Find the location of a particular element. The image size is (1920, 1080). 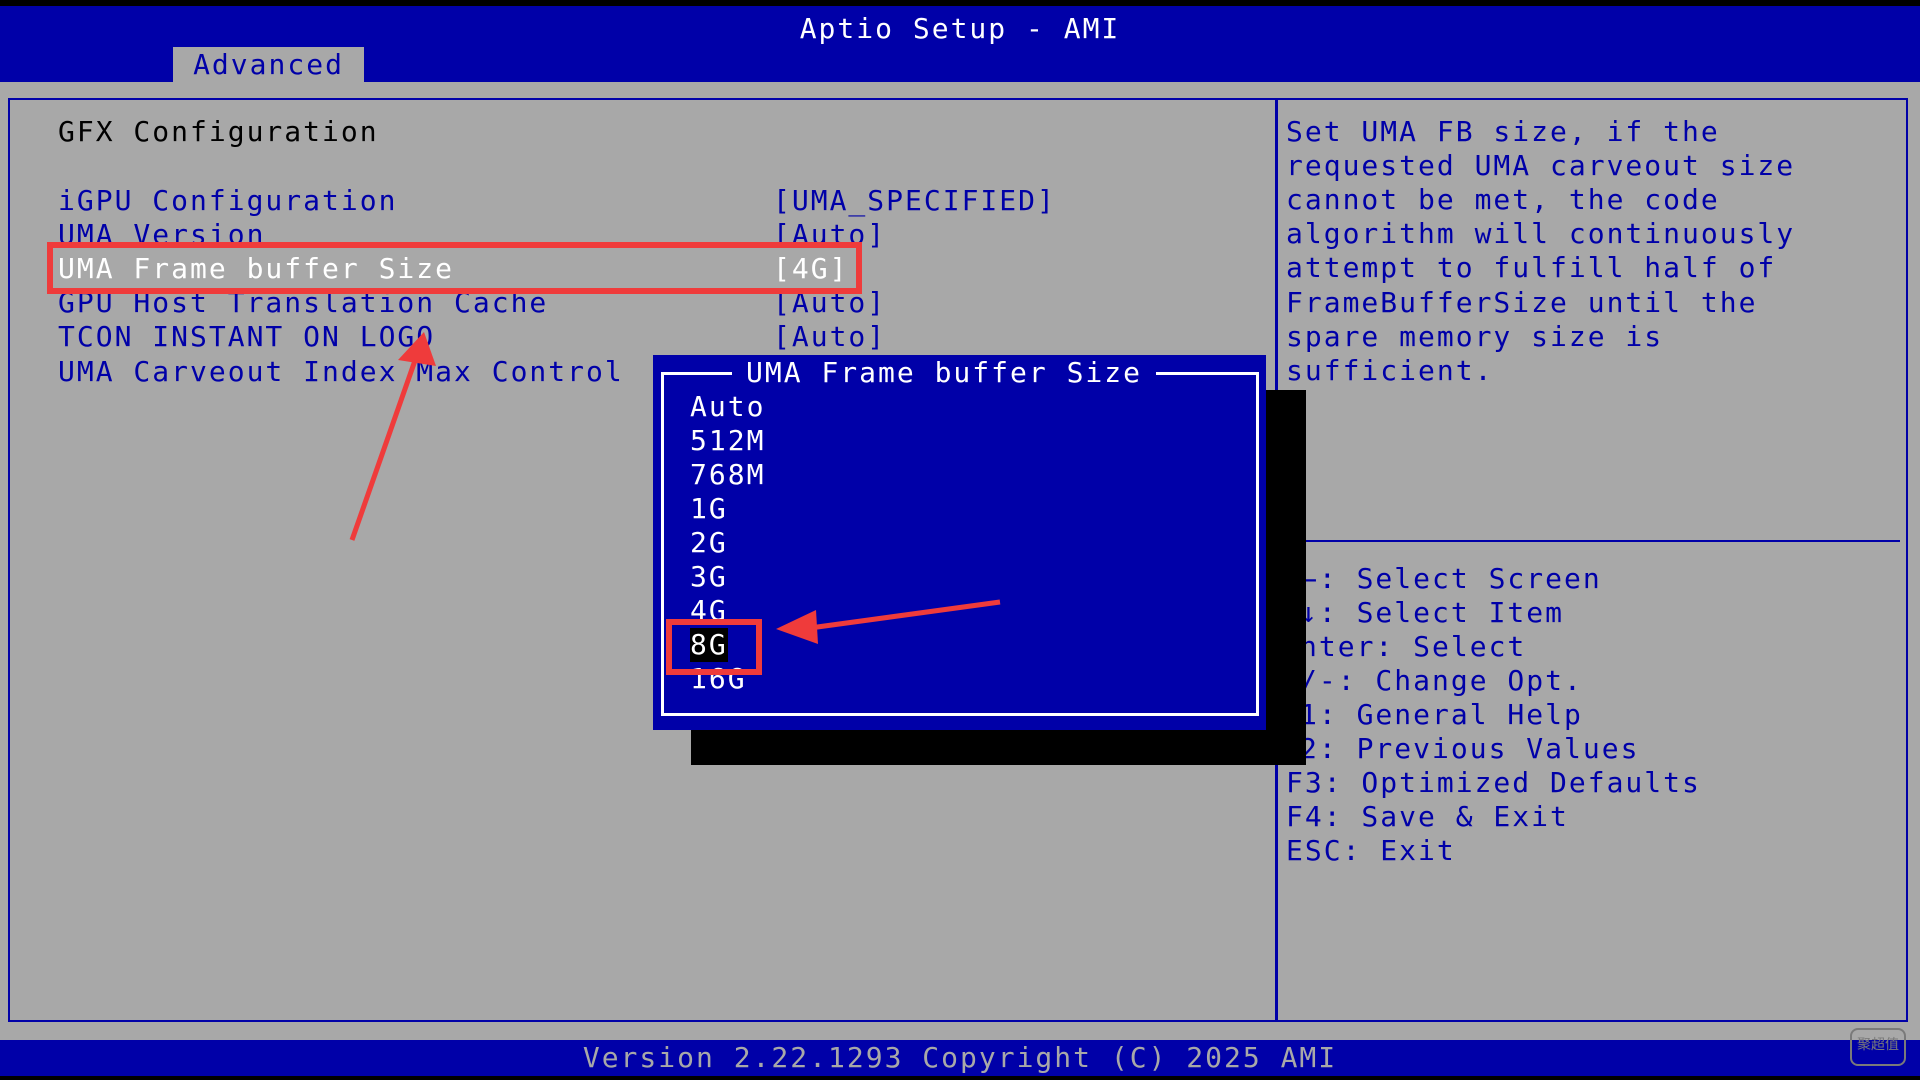

annotation-arrow-left is located at coordinates (888, 621).